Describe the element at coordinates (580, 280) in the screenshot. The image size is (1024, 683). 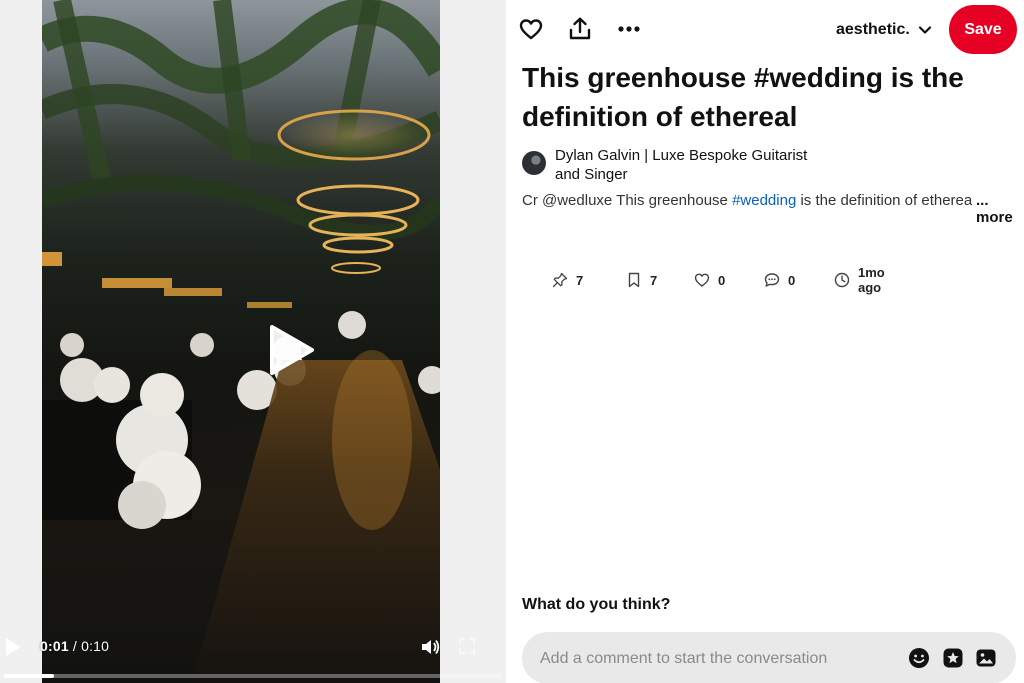
I see `stat-pins-value: 7` at that location.